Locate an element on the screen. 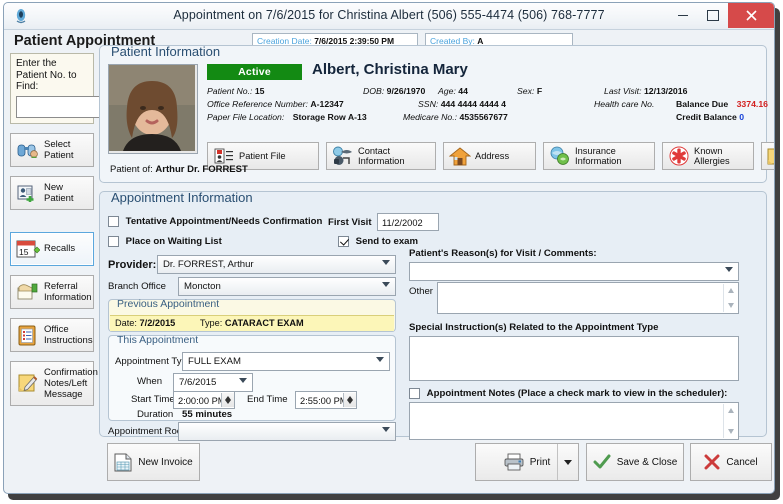 The width and height of the screenshot is (783, 504). paper-file-location-field: Paper File Location: Storage Row A-13 is located at coordinates (287, 117).